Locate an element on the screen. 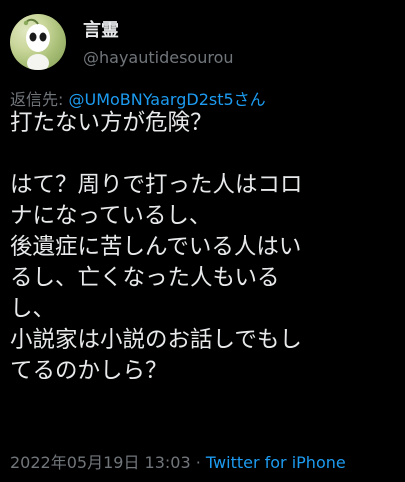 Image resolution: width=405 pixels, height=482 pixels. tweet-line: 後遺症に苦しんでいる人はい is located at coordinates (156, 247).